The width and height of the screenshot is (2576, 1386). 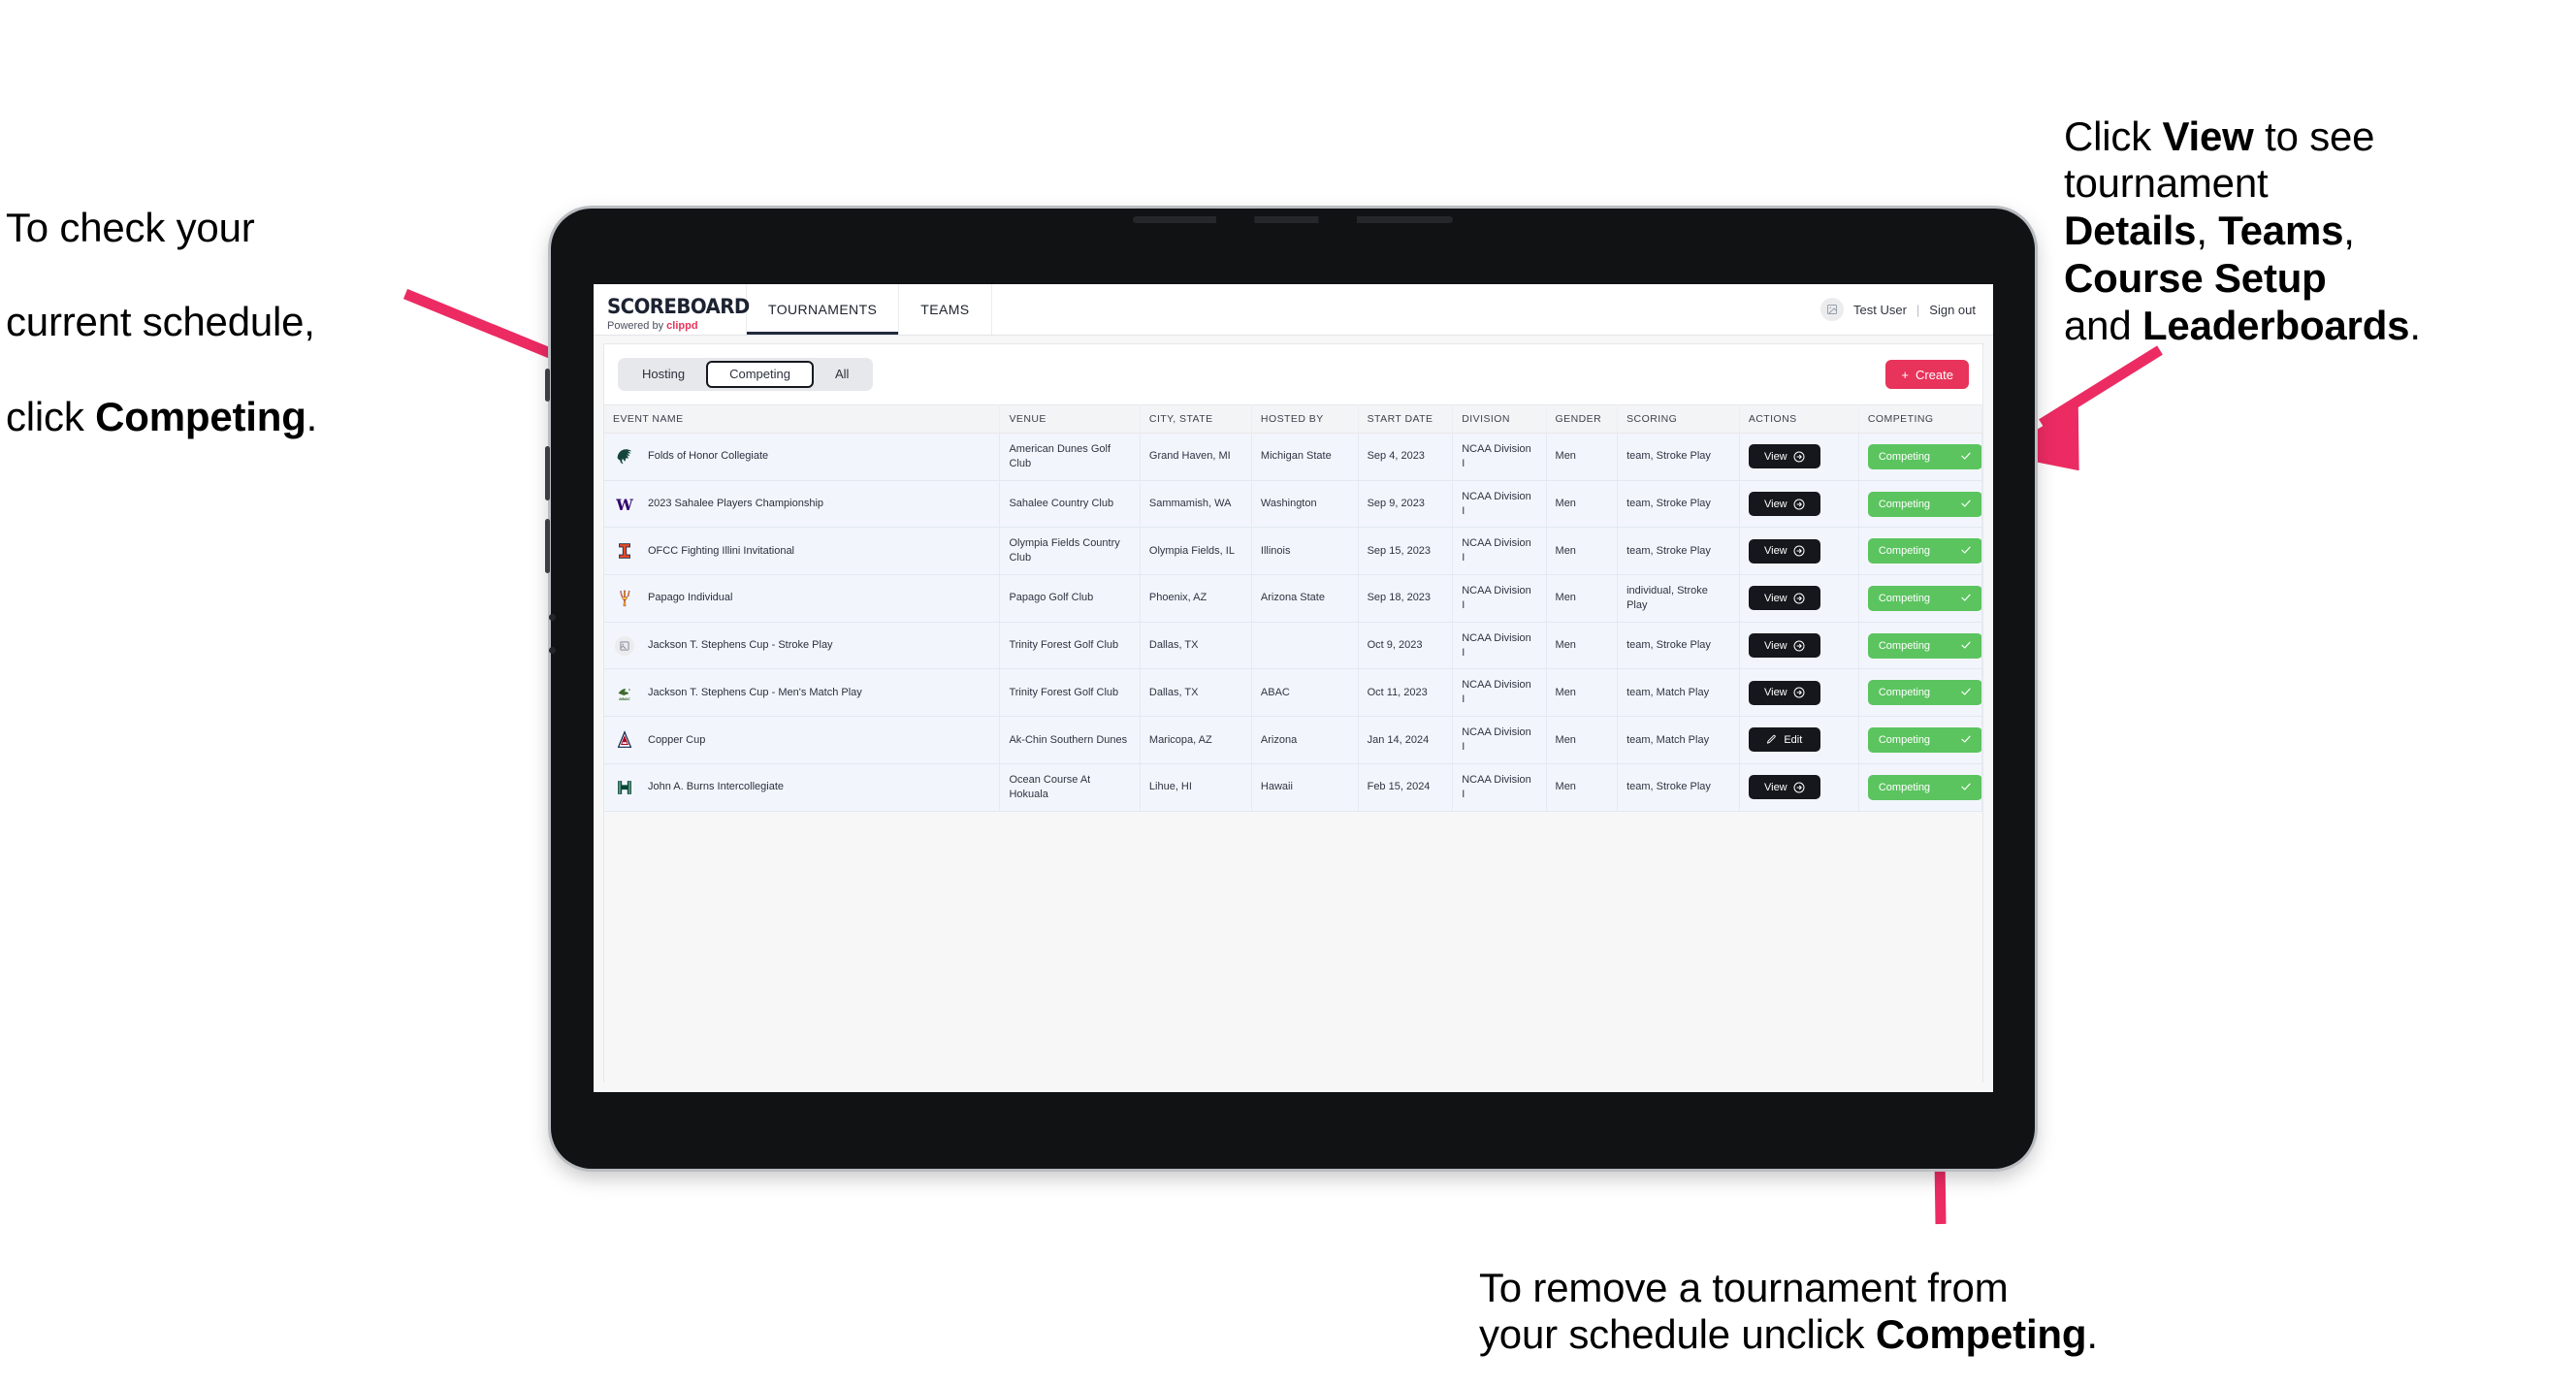 I want to click on col-scoring: SCORING, so click(x=1678, y=419).